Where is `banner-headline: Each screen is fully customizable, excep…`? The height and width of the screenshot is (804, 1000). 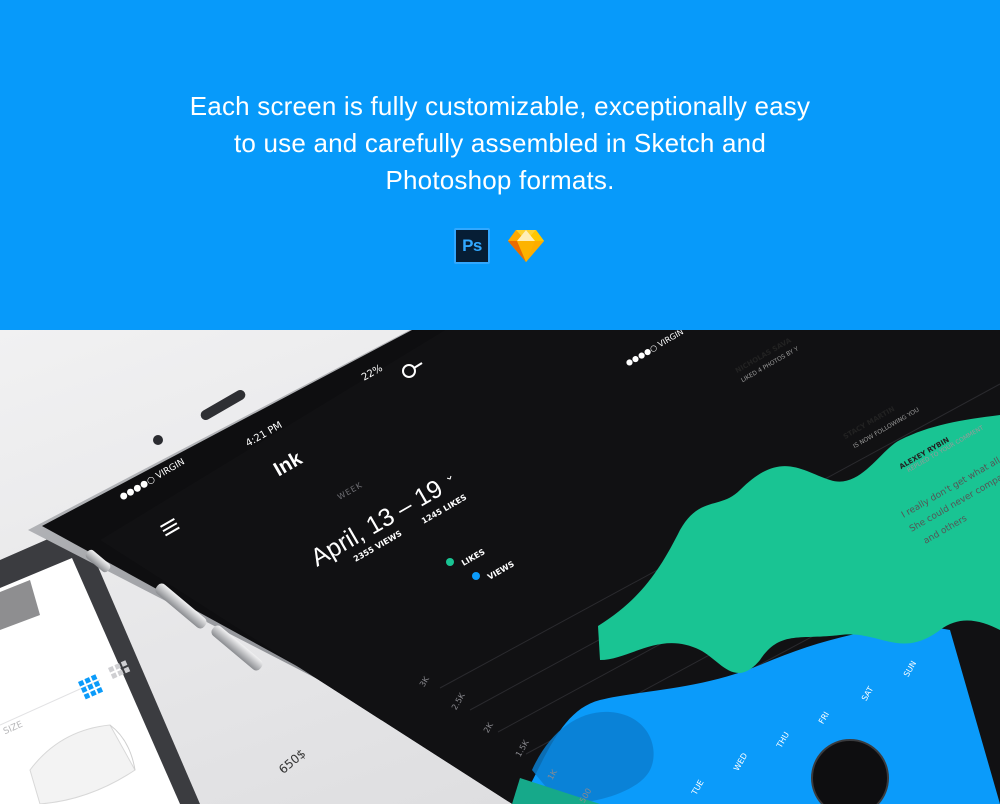 banner-headline: Each screen is fully customizable, excep… is located at coordinates (500, 143).